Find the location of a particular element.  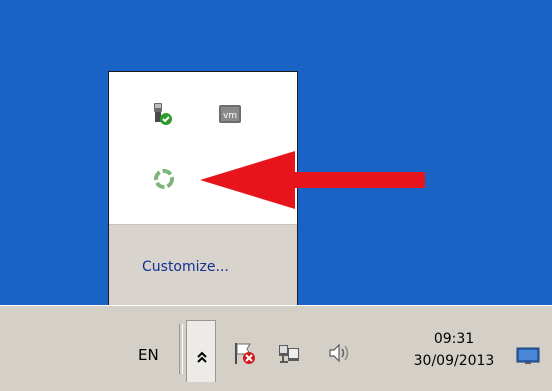

clock-time: 09:31 is located at coordinates (454, 339).